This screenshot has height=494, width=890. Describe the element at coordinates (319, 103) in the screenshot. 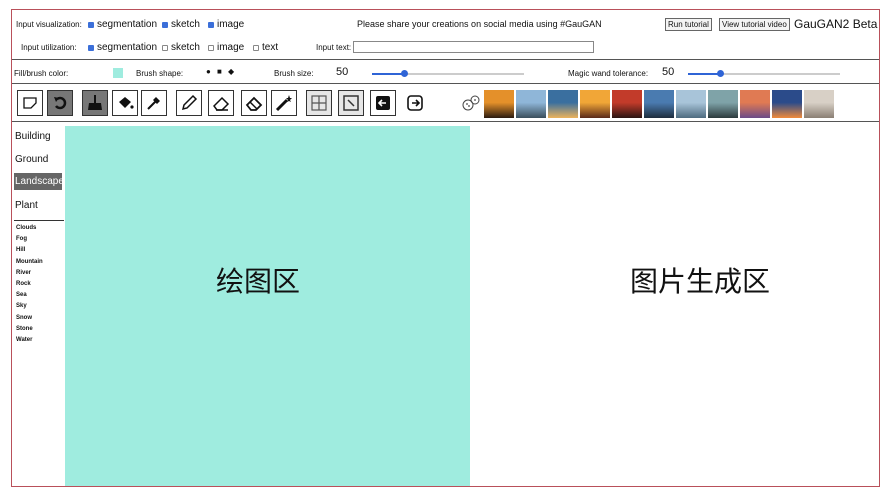

I see `grid-icon` at that location.